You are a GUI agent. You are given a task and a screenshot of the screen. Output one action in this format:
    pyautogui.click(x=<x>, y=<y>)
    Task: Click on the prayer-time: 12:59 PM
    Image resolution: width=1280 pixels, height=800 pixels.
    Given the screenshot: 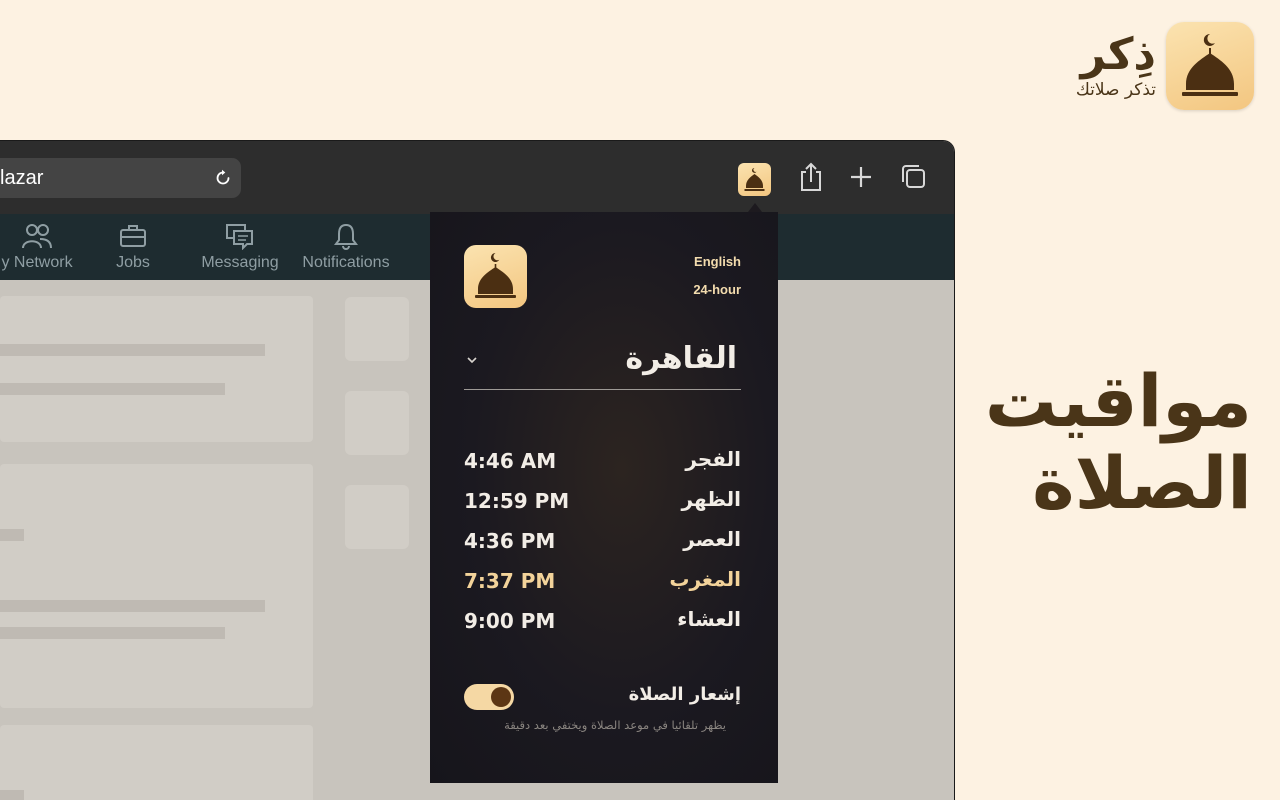 What is the action you would take?
    pyautogui.click(x=517, y=501)
    